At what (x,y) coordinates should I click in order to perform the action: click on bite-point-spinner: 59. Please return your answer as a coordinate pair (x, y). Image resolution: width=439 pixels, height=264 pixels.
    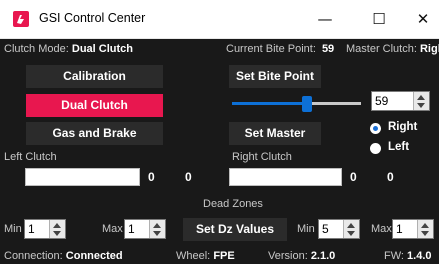
    Looking at the image, I should click on (400, 101).